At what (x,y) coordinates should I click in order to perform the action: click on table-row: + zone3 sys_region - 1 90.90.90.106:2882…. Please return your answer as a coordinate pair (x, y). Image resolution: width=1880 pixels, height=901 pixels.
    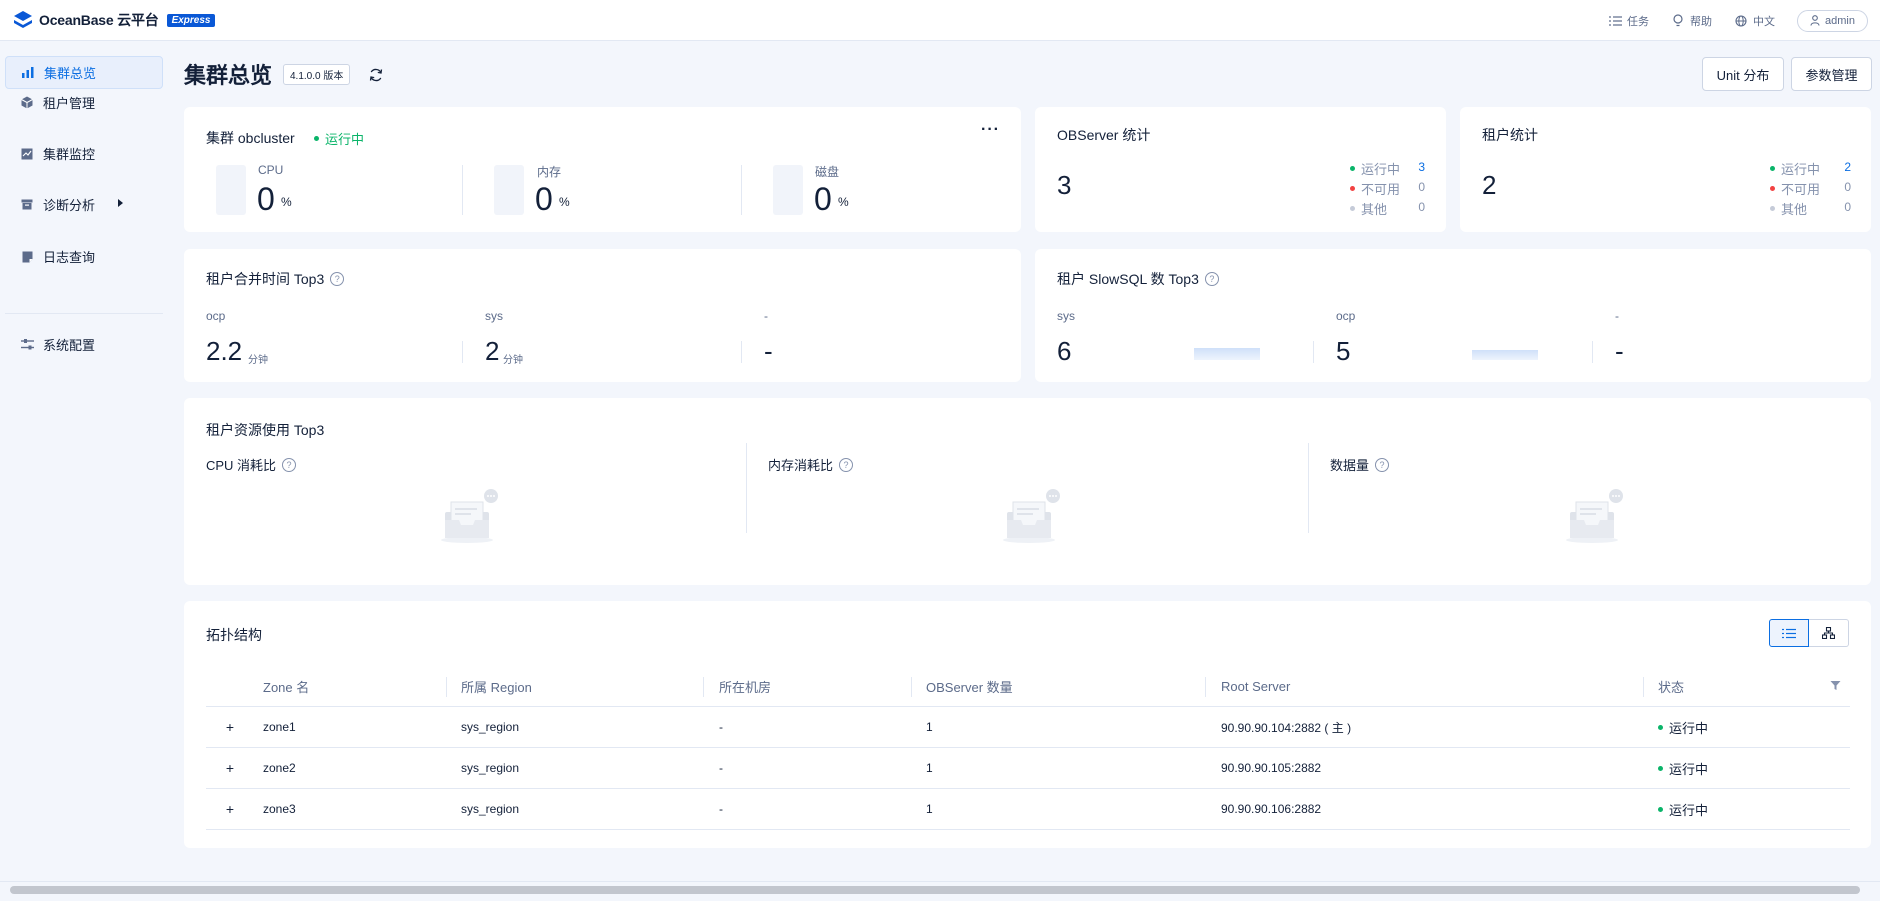
    Looking at the image, I should click on (1028, 809).